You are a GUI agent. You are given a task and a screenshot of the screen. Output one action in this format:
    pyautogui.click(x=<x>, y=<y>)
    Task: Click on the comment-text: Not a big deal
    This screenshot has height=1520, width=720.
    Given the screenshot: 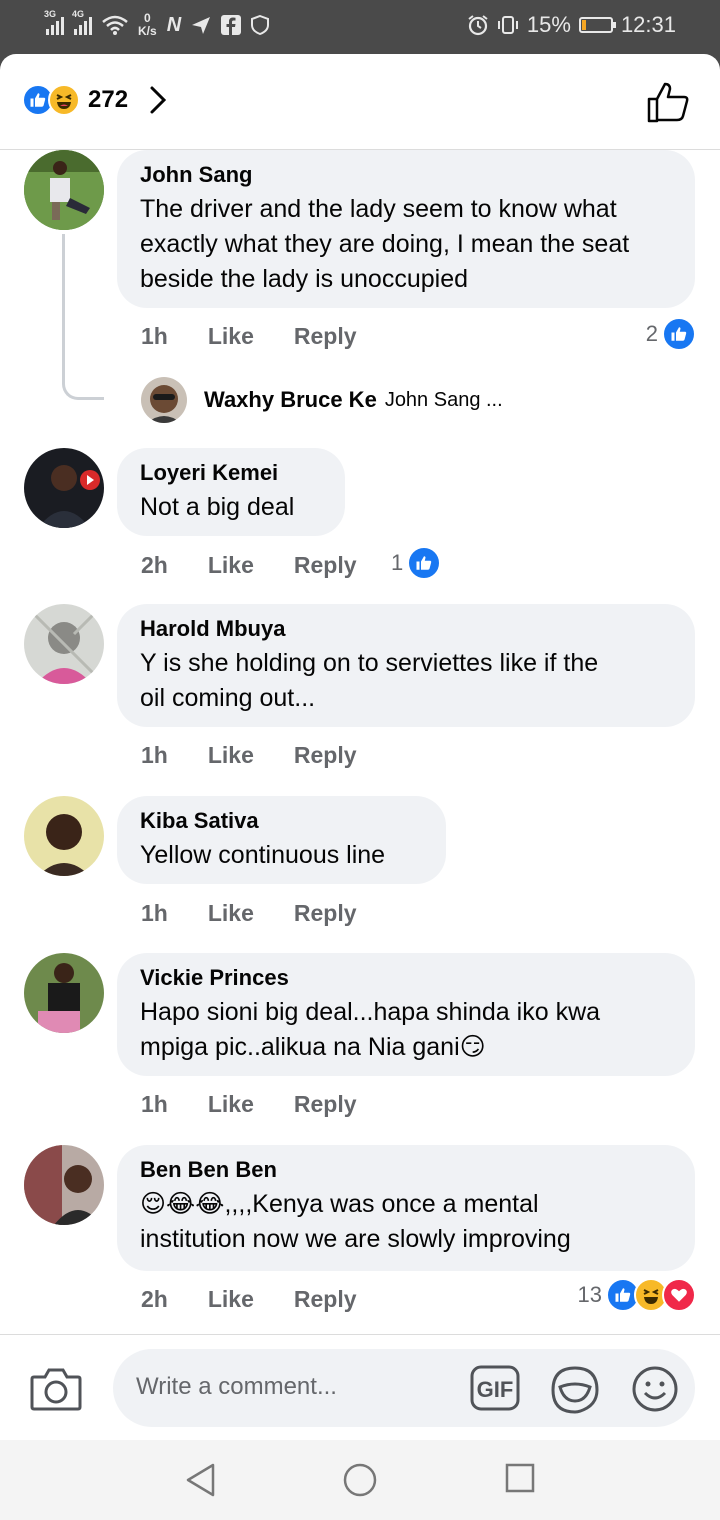 What is the action you would take?
    pyautogui.click(x=230, y=507)
    